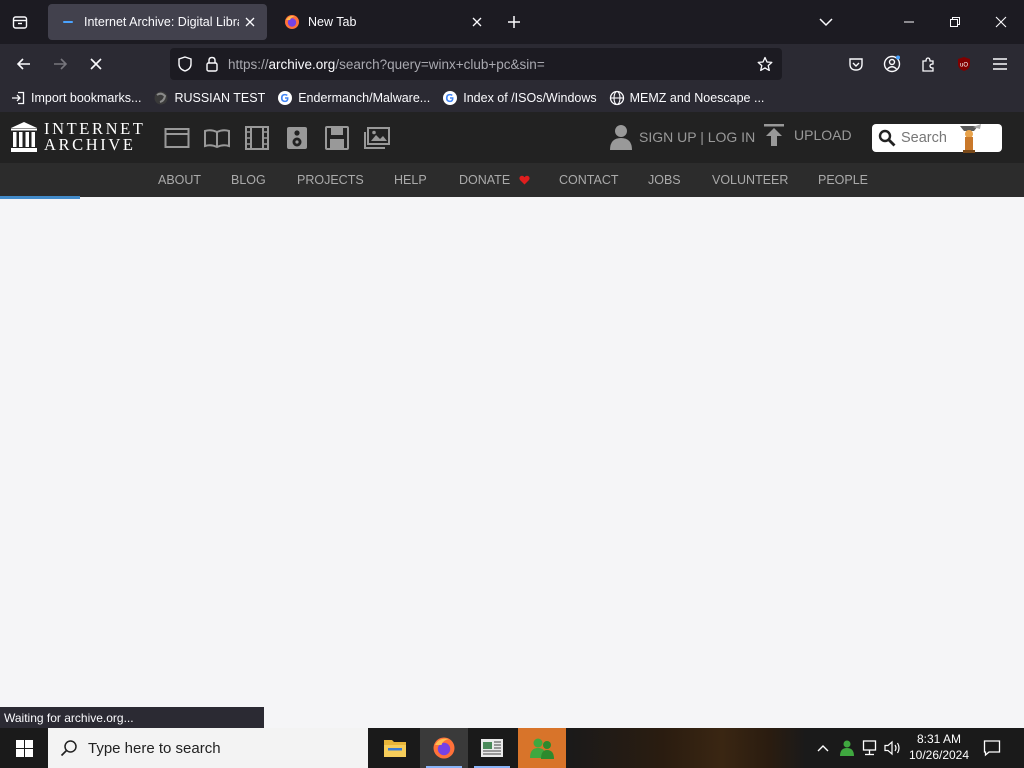 The width and height of the screenshot is (1024, 768). Describe the element at coordinates (24, 137) in the screenshot. I see `archive-building-icon` at that location.